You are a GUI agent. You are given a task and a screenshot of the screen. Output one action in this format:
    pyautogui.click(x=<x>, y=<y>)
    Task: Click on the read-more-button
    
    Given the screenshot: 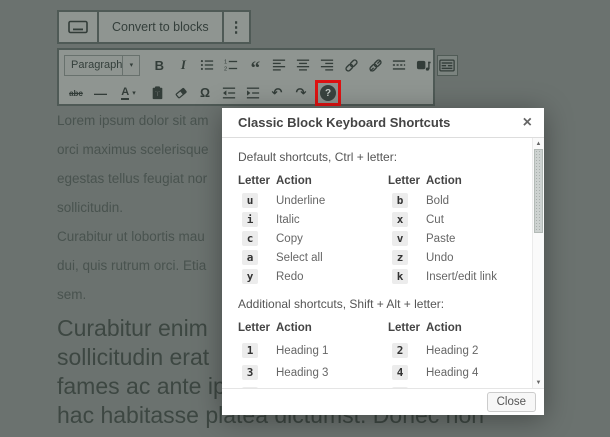 What is the action you would take?
    pyautogui.click(x=399, y=65)
    